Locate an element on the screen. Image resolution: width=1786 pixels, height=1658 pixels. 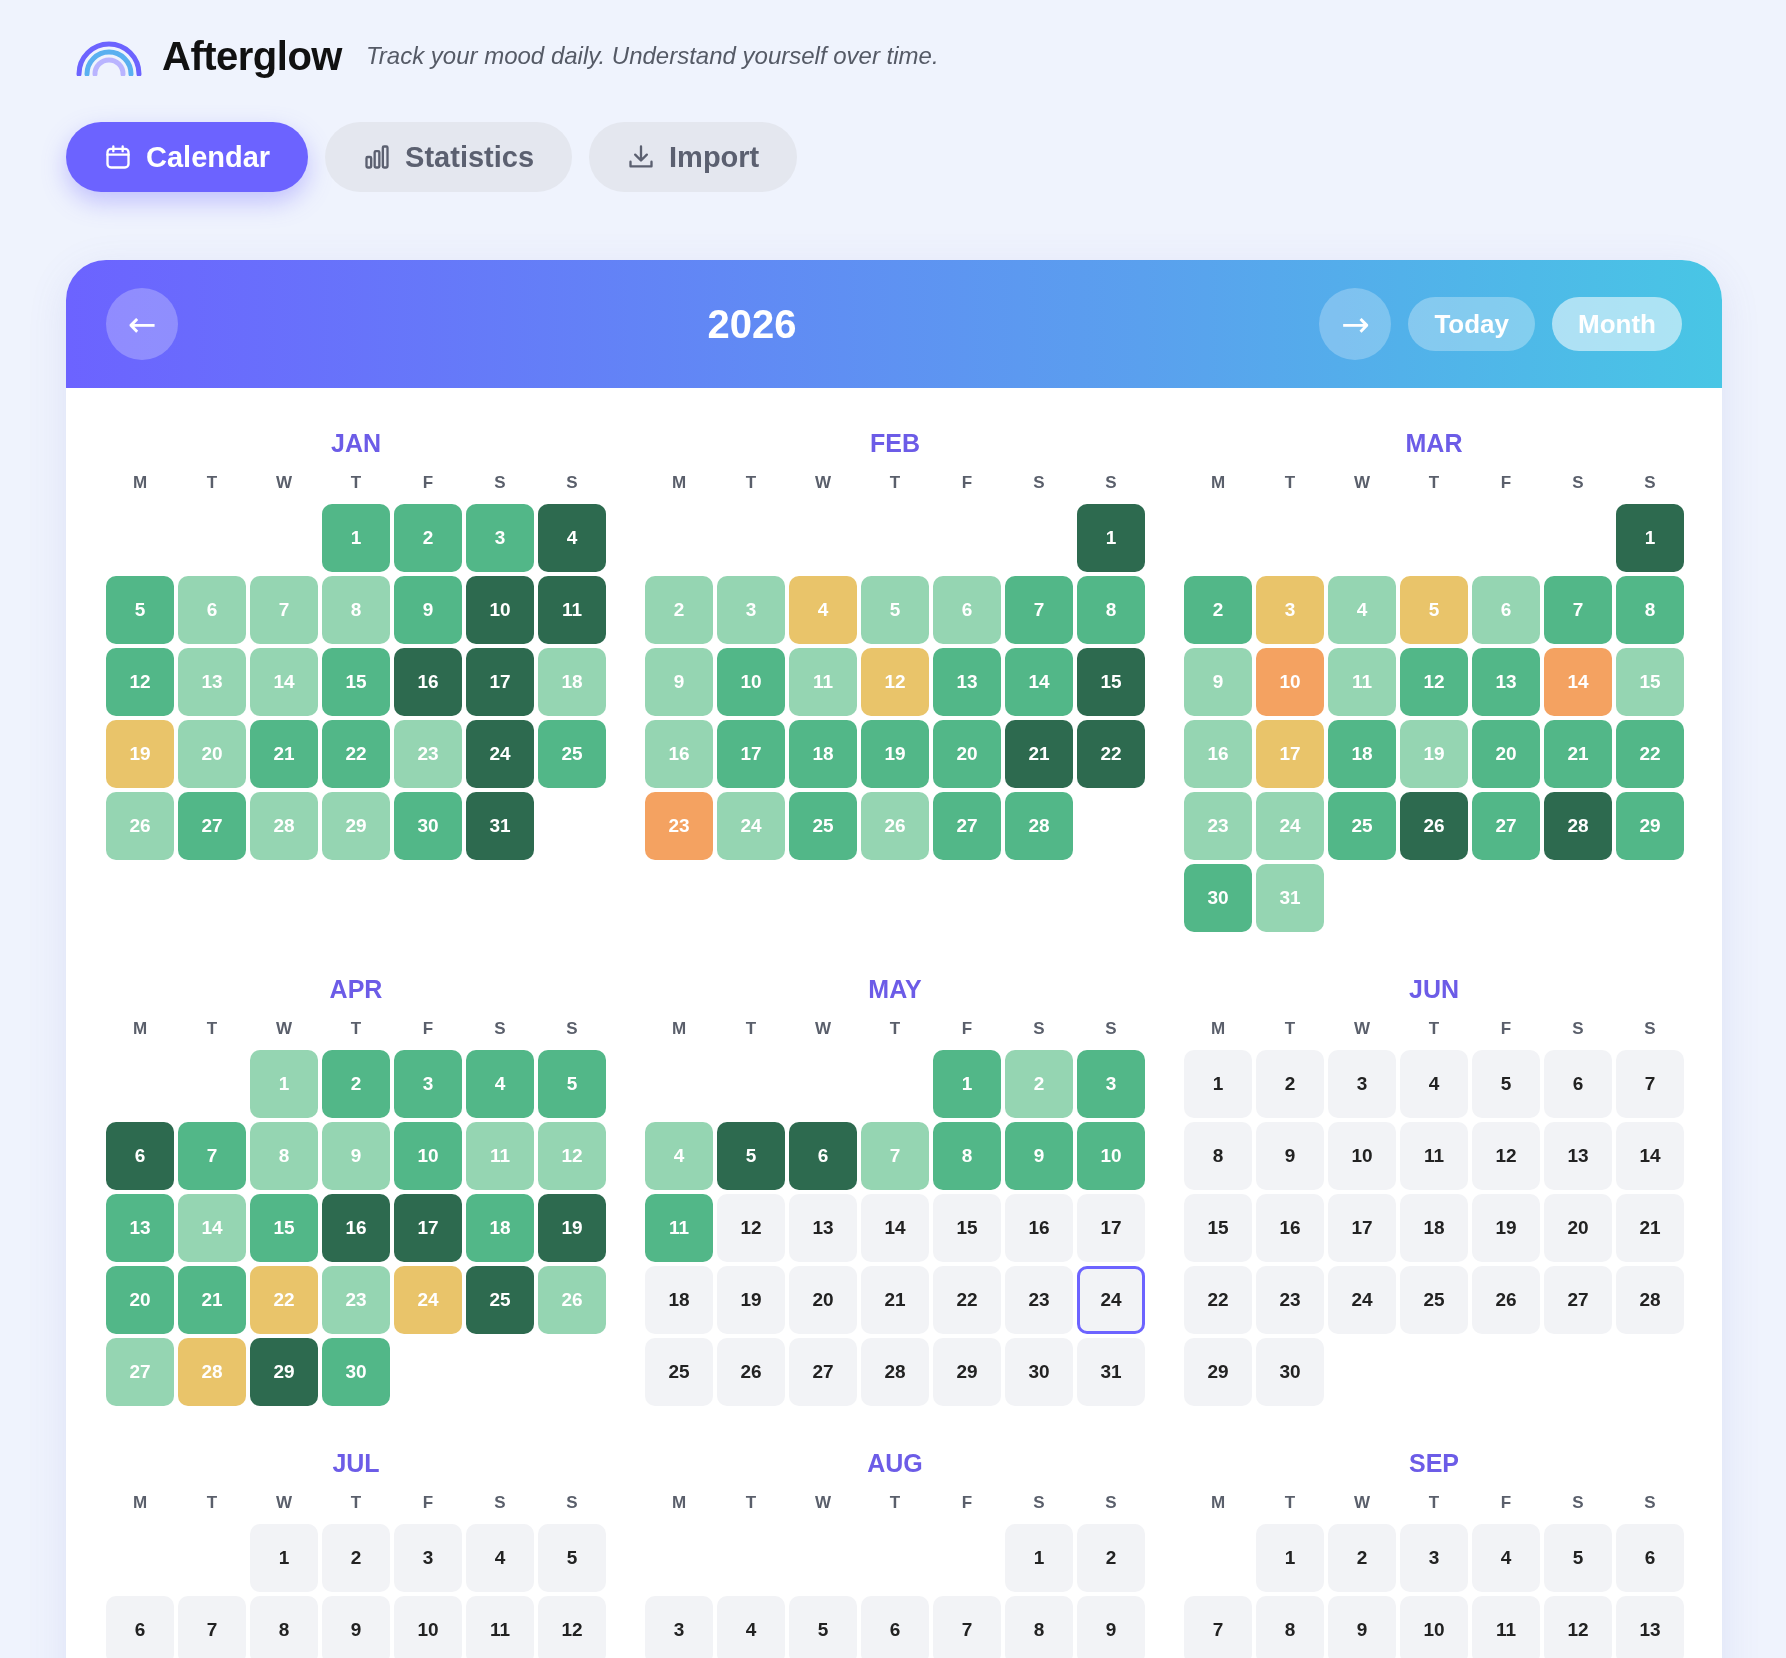
view-button: Month is located at coordinates (1617, 324).